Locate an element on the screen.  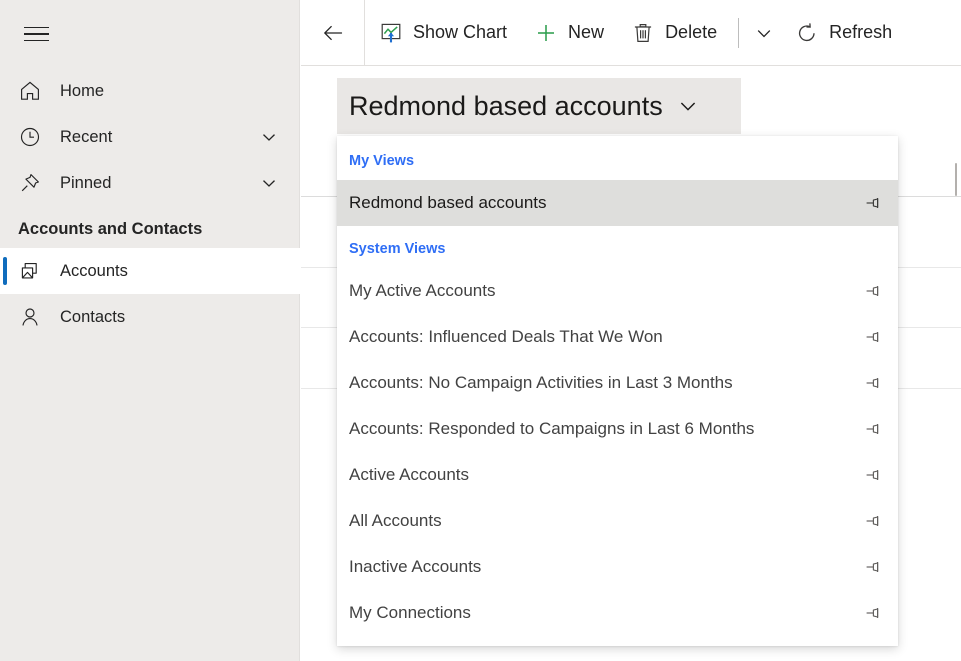
selection-indicator is located at coordinates (5, 271).